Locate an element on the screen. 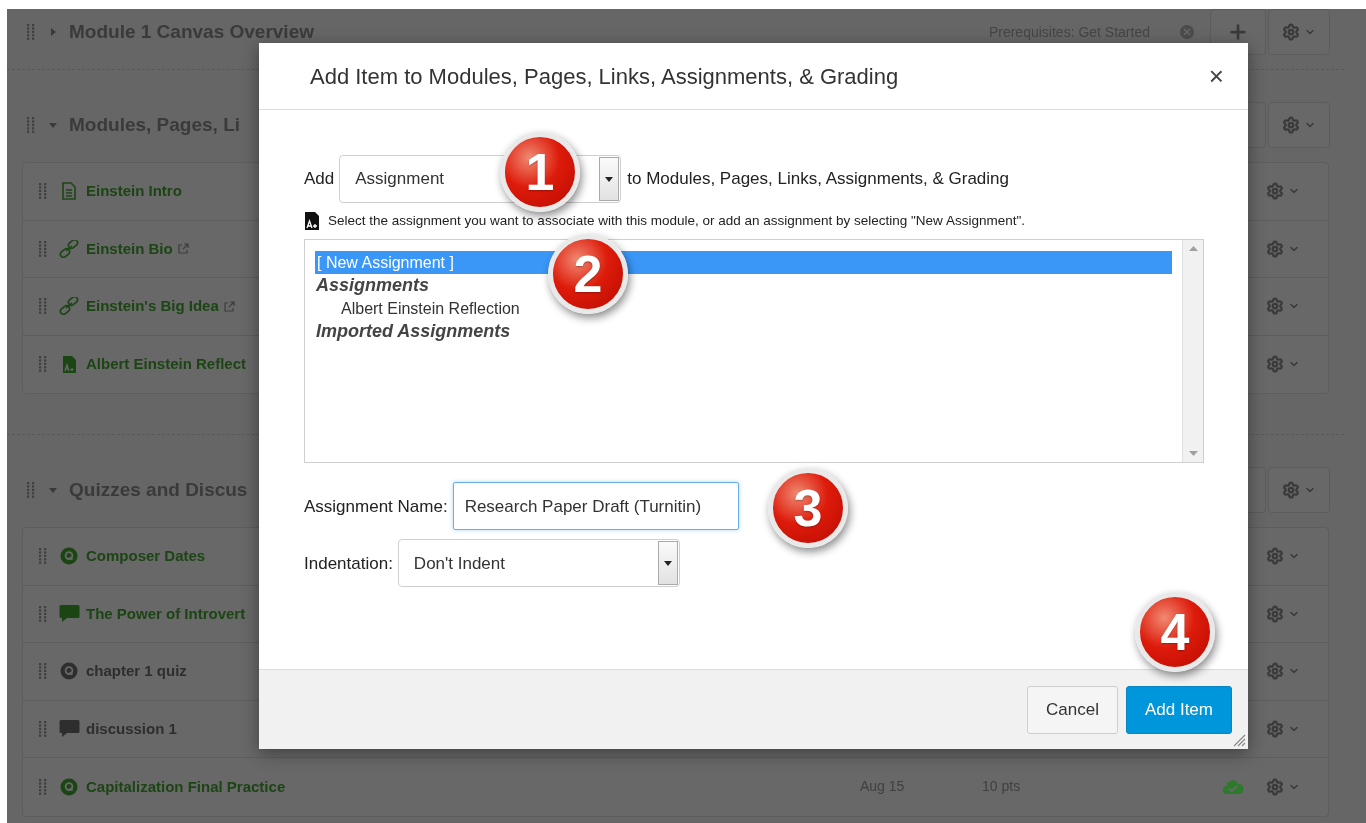 This screenshot has width=1366, height=823. plus-icon is located at coordinates (1238, 32).